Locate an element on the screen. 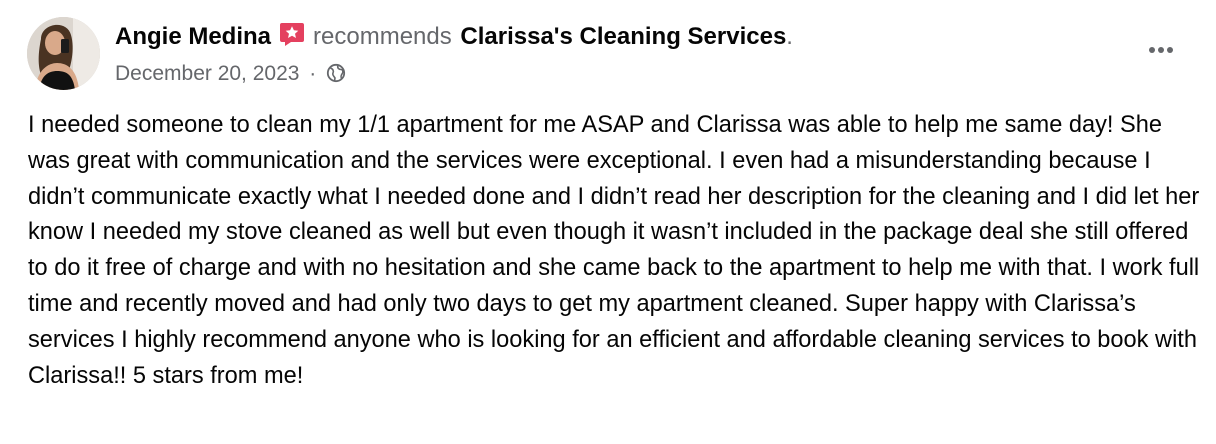  author-name: Angie Medina is located at coordinates (193, 36).